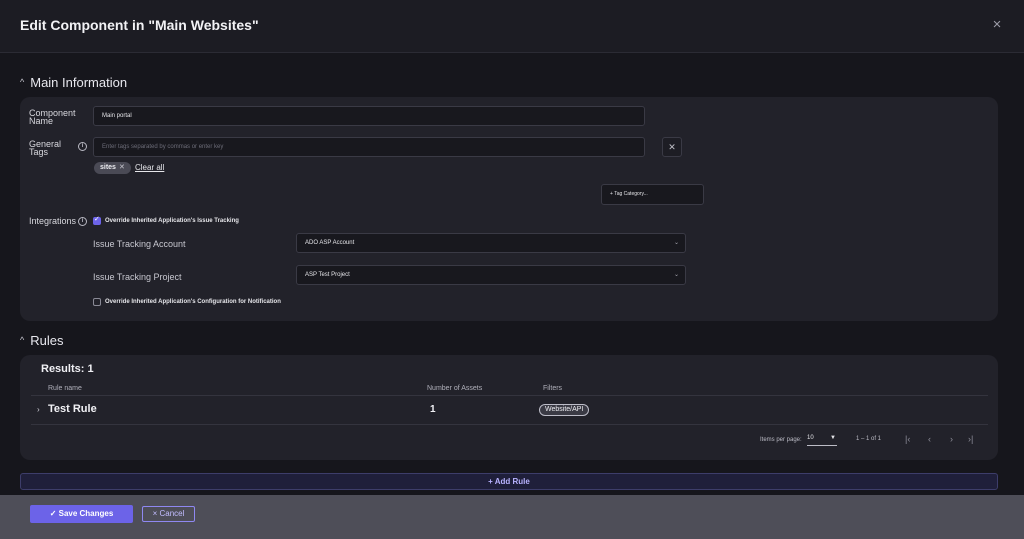 The height and width of the screenshot is (539, 1024). I want to click on rules-title: Rules, so click(47, 340).